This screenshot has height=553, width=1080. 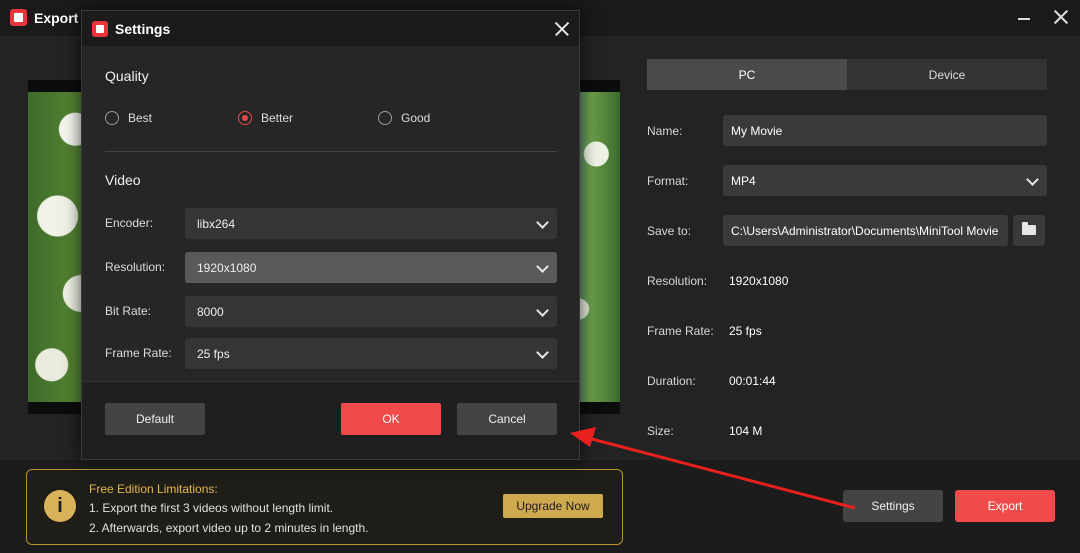 I want to click on tab-device: Device, so click(x=947, y=74).